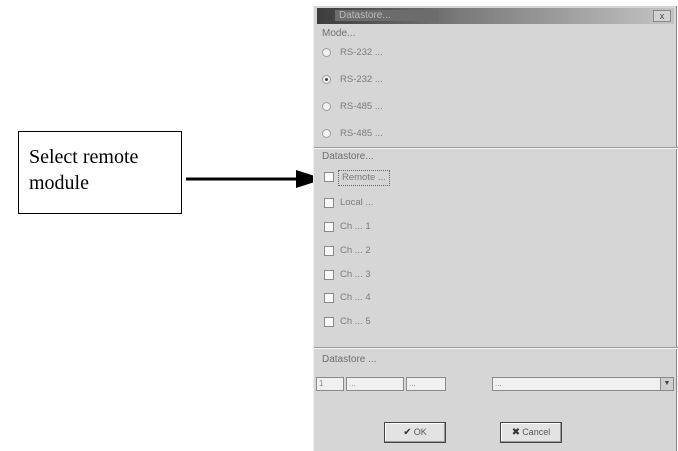  What do you see at coordinates (84, 157) in the screenshot?
I see `callout-line-1: Select remote` at bounding box center [84, 157].